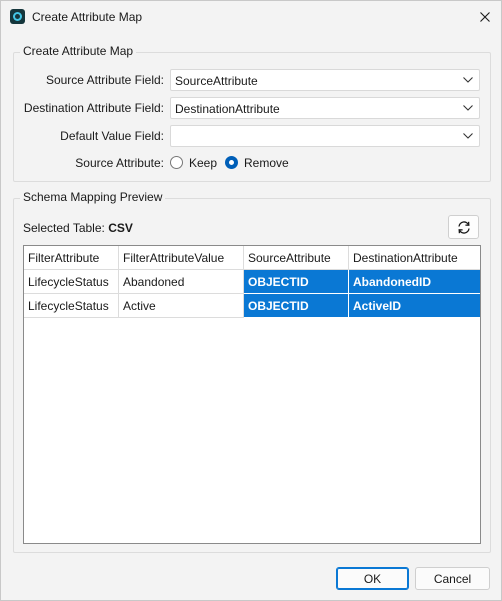  What do you see at coordinates (78, 51) in the screenshot?
I see `group-legend: Create Attribute Map` at bounding box center [78, 51].